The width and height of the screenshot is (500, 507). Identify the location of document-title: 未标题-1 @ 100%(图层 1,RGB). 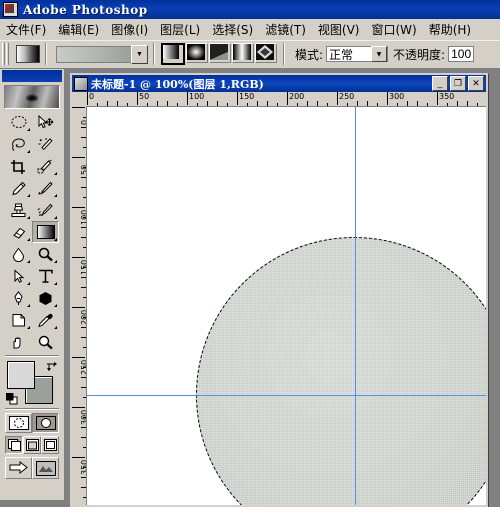
(177, 84).